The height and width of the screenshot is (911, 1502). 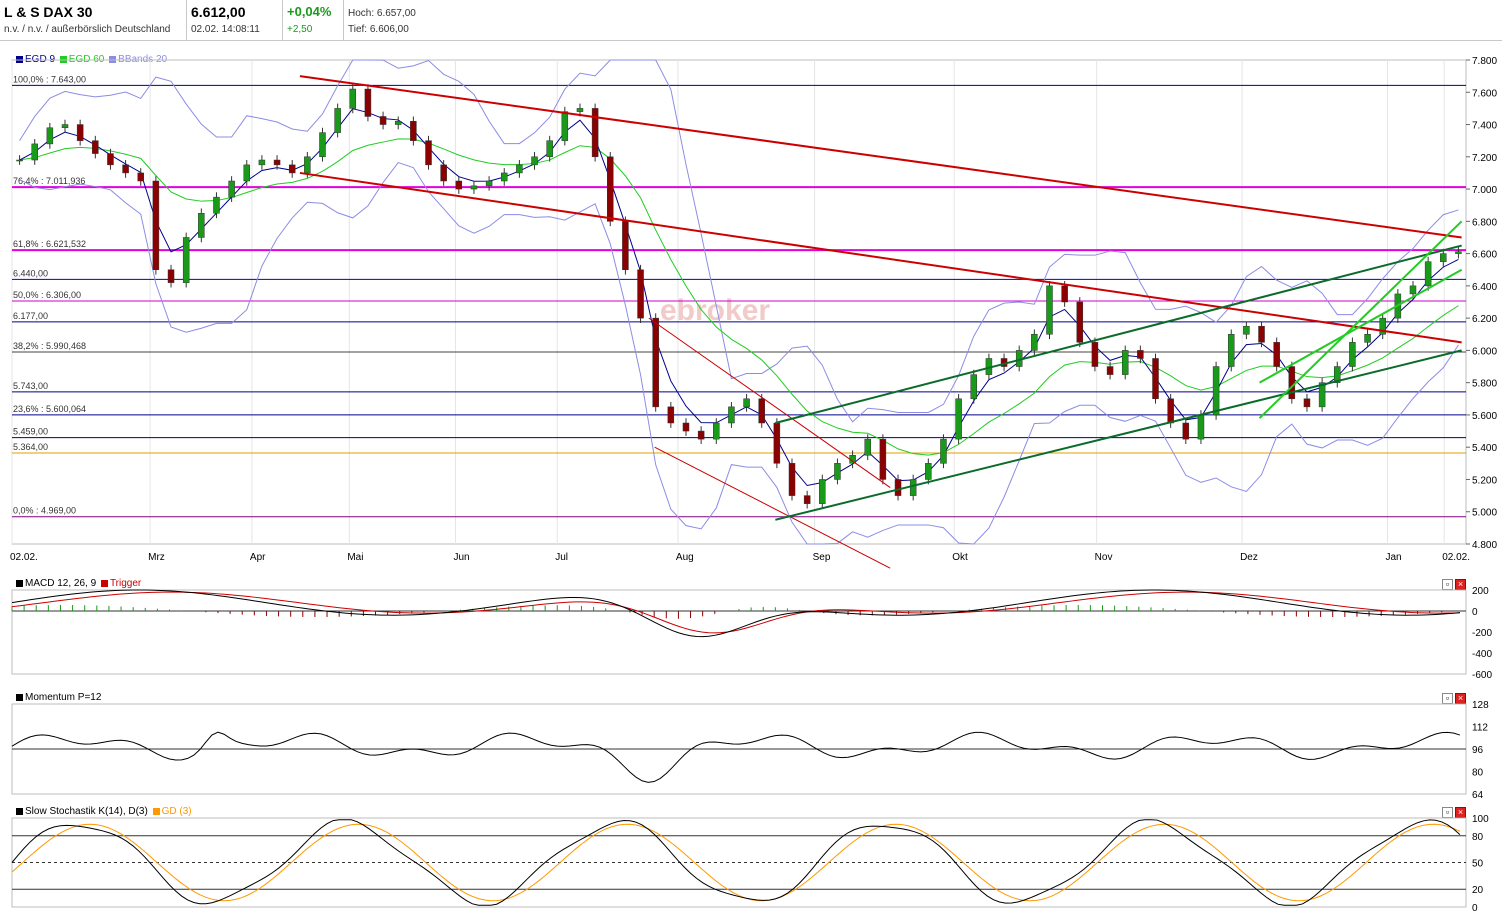 I want to click on y-tick-label: 0, so click(x=1475, y=612).